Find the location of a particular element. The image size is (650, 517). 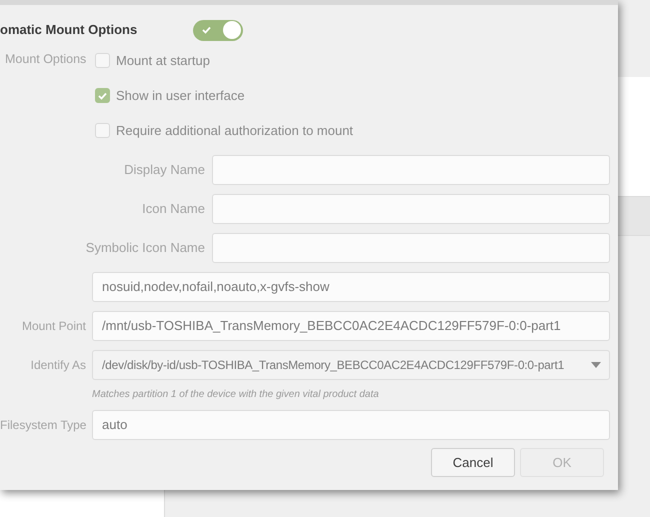

dialog-button: Cancel is located at coordinates (473, 462).